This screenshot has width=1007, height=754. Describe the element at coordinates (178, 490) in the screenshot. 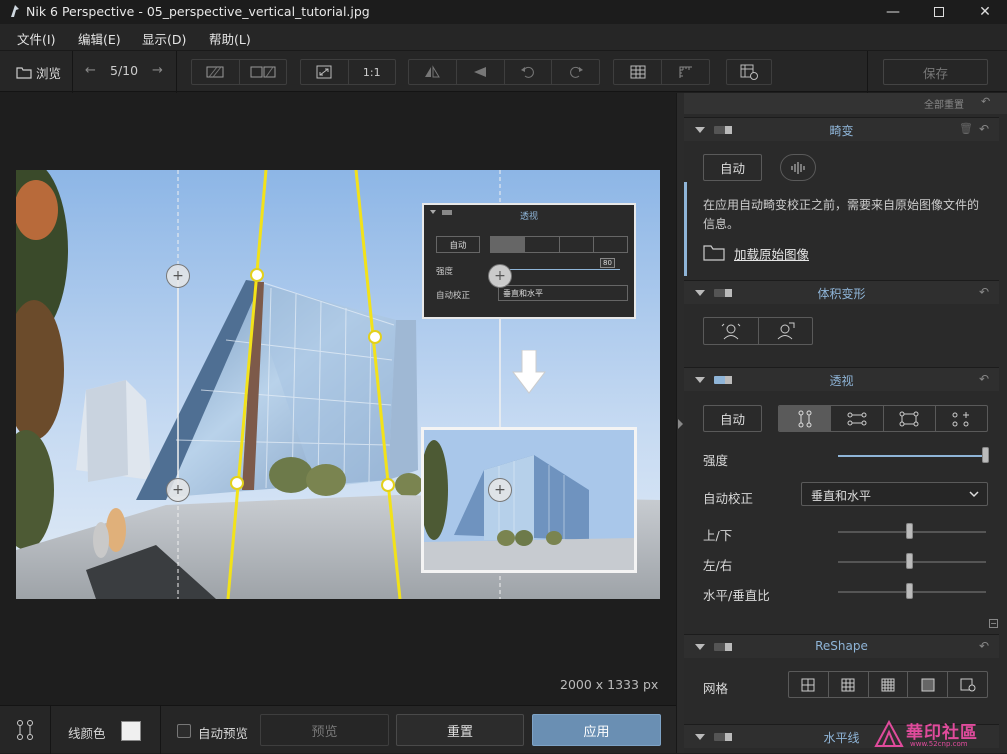

I see `guide-handle-bottom-left: +` at that location.